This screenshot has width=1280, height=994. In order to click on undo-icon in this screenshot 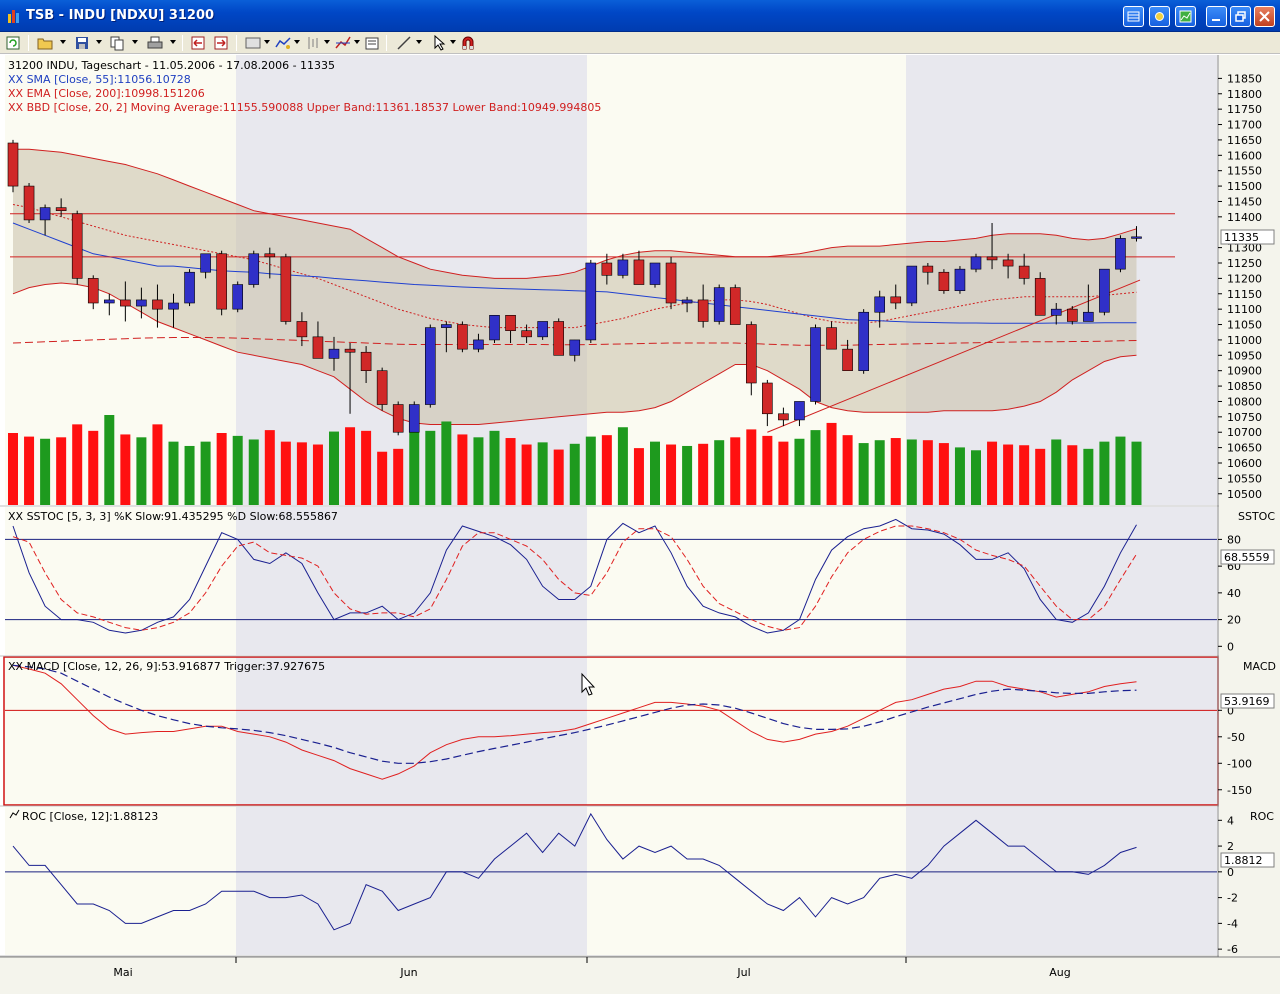, I will do `click(198, 43)`.